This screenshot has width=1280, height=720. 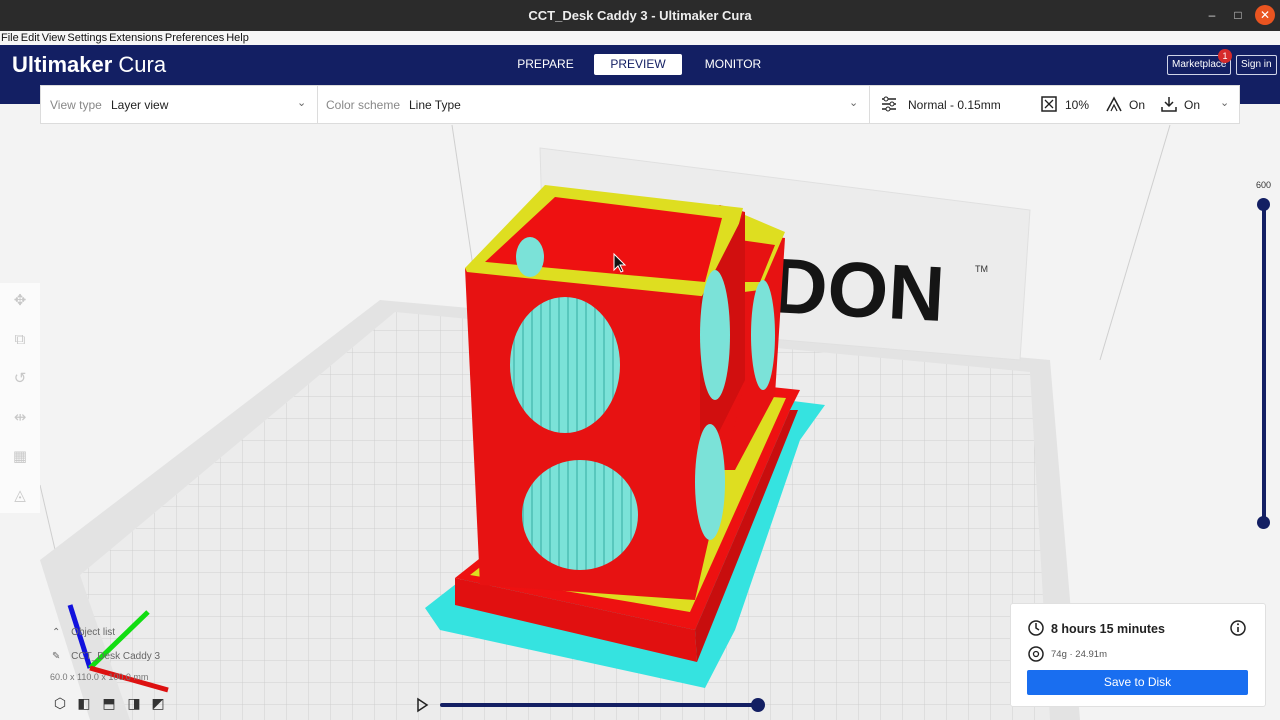 What do you see at coordinates (20, 340) in the screenshot?
I see `scale-tool-icon: ⧉` at bounding box center [20, 340].